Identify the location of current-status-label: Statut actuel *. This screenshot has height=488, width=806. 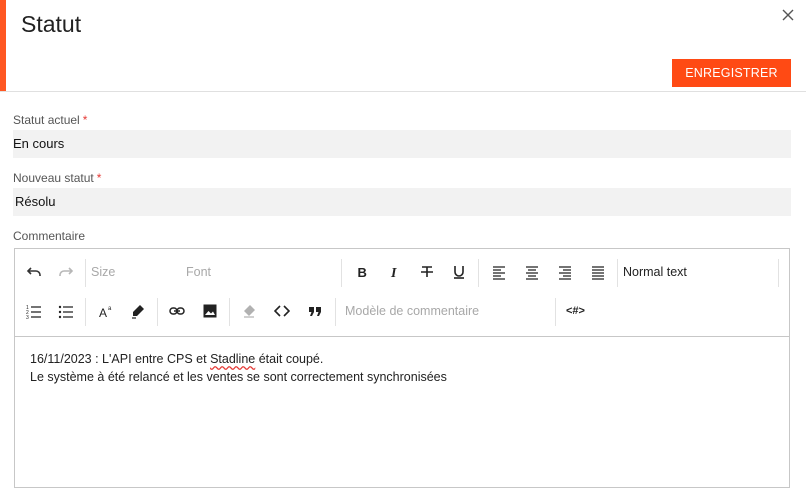
(50, 120).